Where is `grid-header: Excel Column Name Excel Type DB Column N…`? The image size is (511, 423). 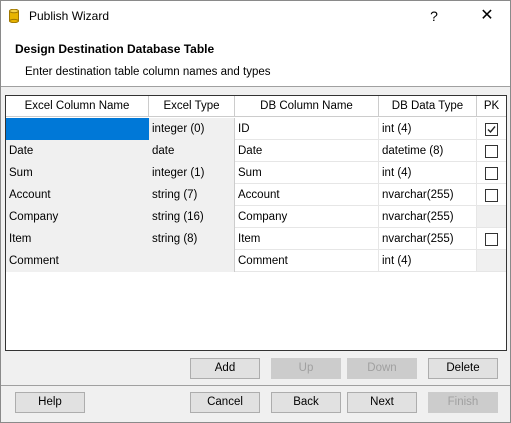 grid-header: Excel Column Name Excel Type DB Column N… is located at coordinates (256, 106).